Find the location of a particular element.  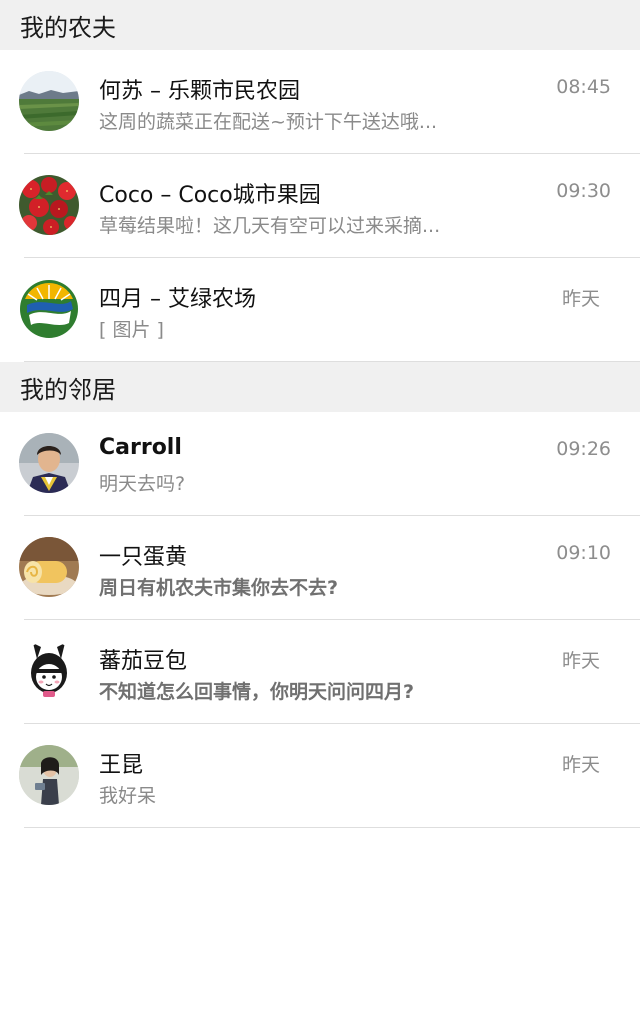

chat-name: 一只蛋黄 is located at coordinates (143, 557).